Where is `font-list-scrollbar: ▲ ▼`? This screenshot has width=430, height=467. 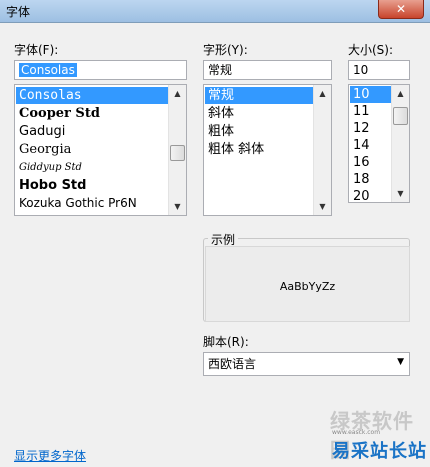
font-list-scrollbar: ▲ ▼ is located at coordinates (177, 150).